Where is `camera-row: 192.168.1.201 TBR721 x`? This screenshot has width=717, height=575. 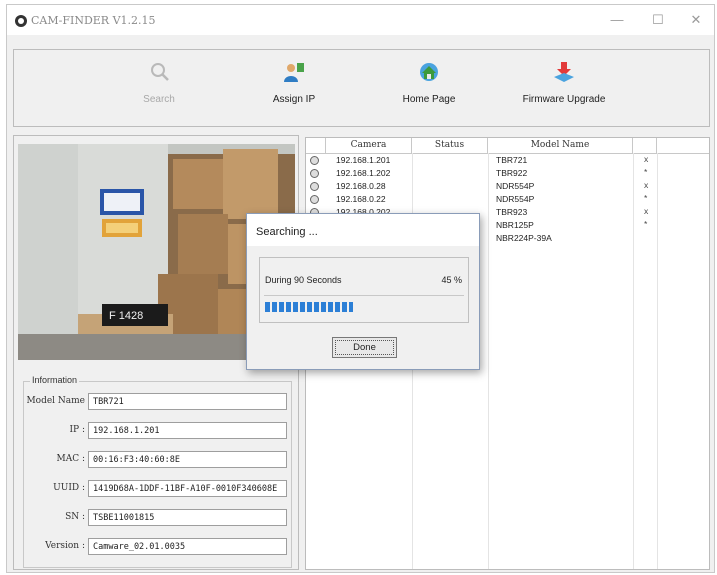
camera-row: 192.168.1.201 TBR721 x is located at coordinates (507, 160).